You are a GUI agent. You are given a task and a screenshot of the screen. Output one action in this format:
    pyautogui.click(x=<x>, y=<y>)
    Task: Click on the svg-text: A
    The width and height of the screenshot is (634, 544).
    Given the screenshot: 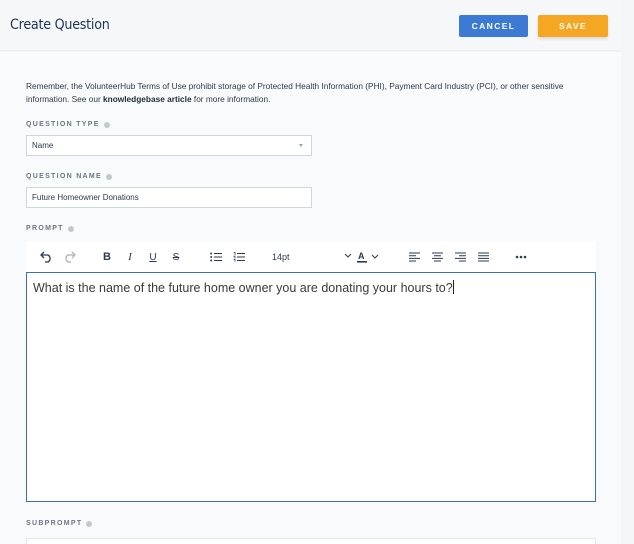 What is the action you would take?
    pyautogui.click(x=361, y=256)
    